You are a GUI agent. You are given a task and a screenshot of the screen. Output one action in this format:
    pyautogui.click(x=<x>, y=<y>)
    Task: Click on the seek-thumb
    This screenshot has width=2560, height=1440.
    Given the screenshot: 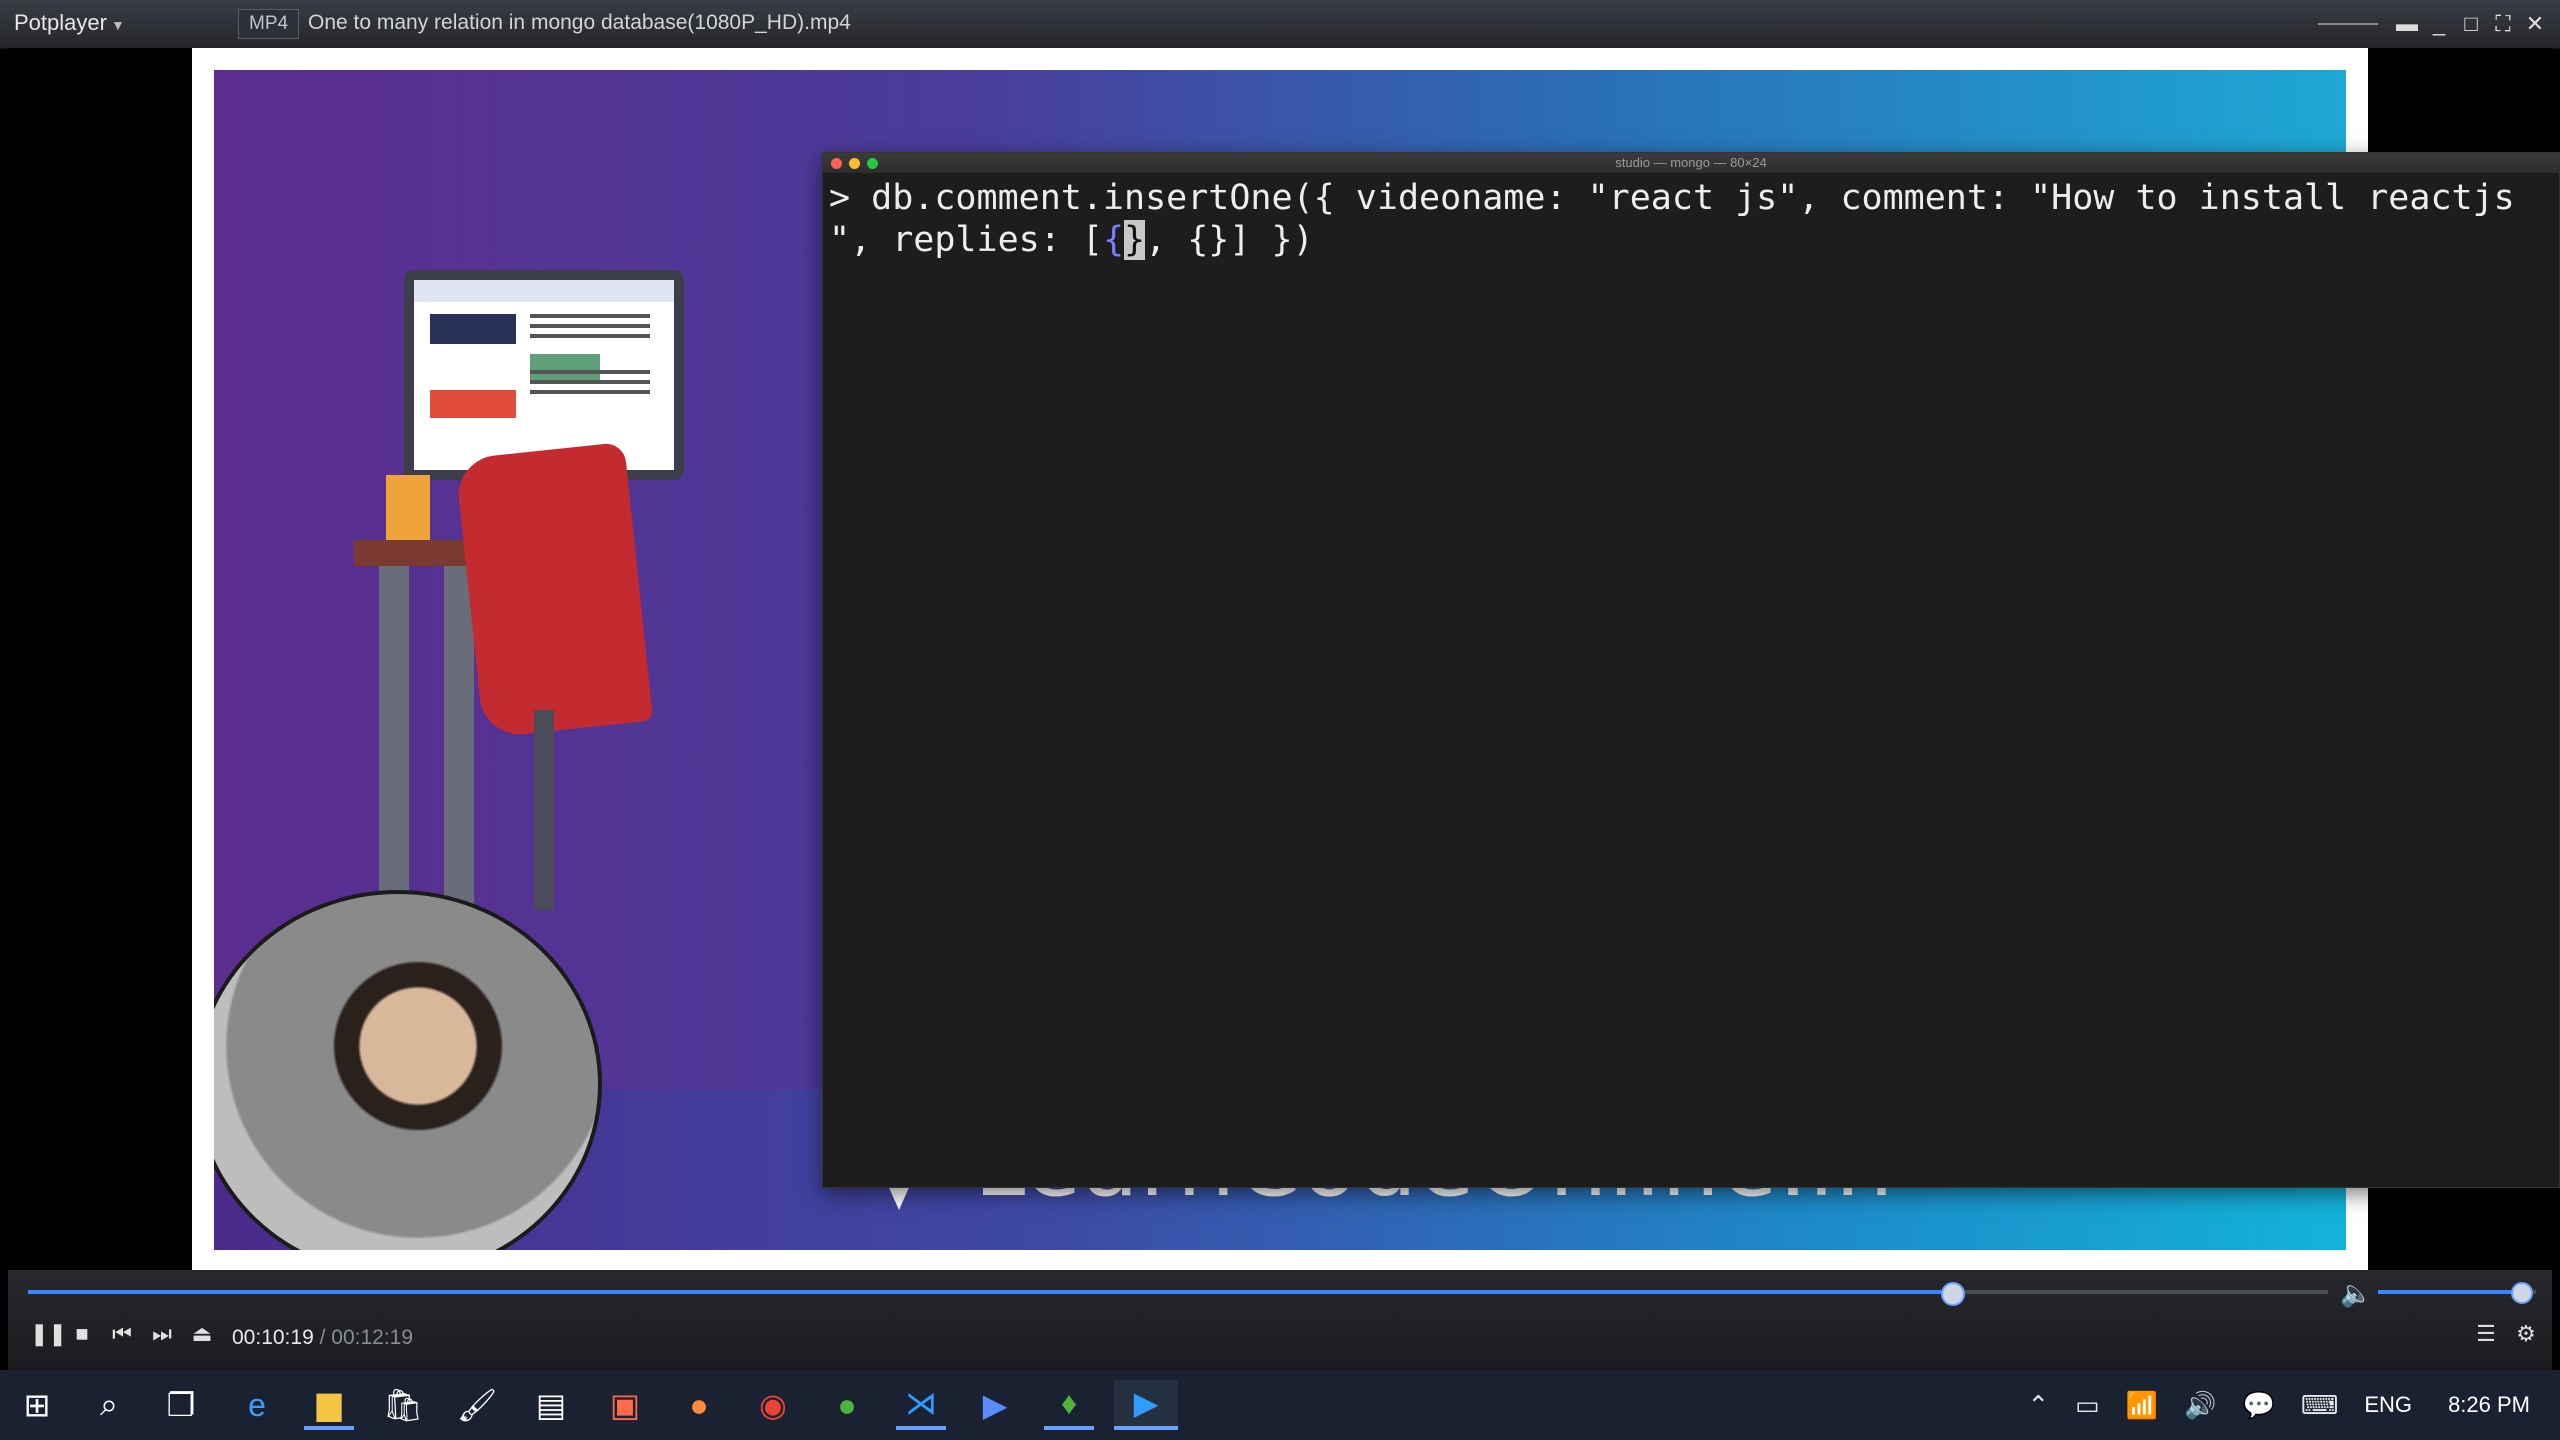 What is the action you would take?
    pyautogui.click(x=1953, y=1294)
    